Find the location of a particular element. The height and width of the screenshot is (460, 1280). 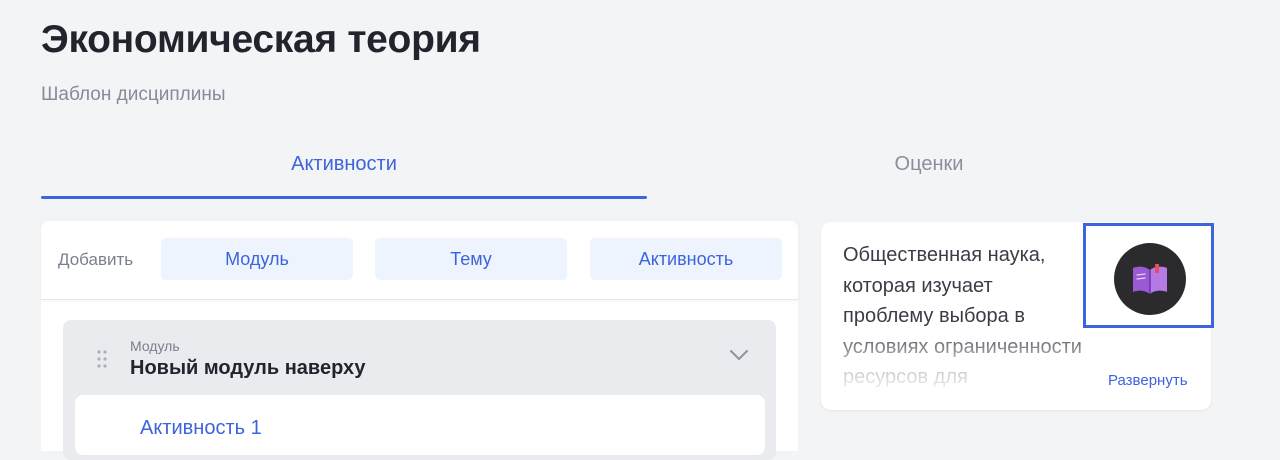

add-toolbar: Добавить Модуль Тему Активность is located at coordinates (419, 260).